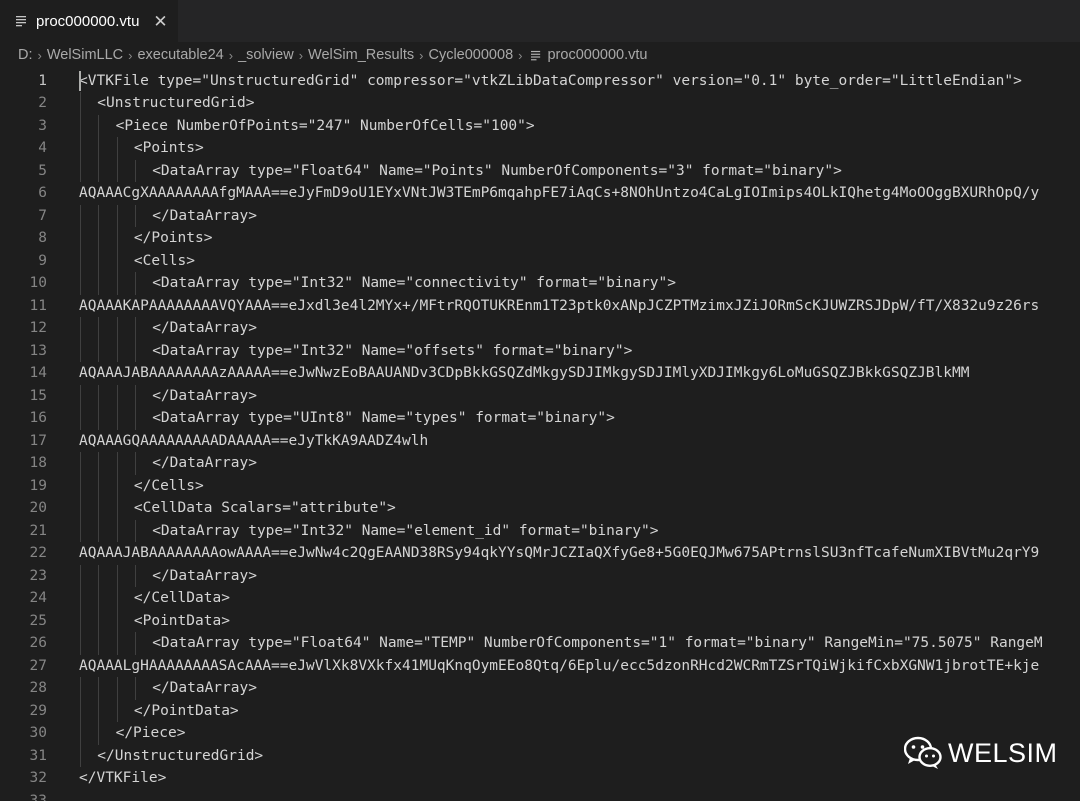  Describe the element at coordinates (38, 283) in the screenshot. I see `line-number: 10` at that location.